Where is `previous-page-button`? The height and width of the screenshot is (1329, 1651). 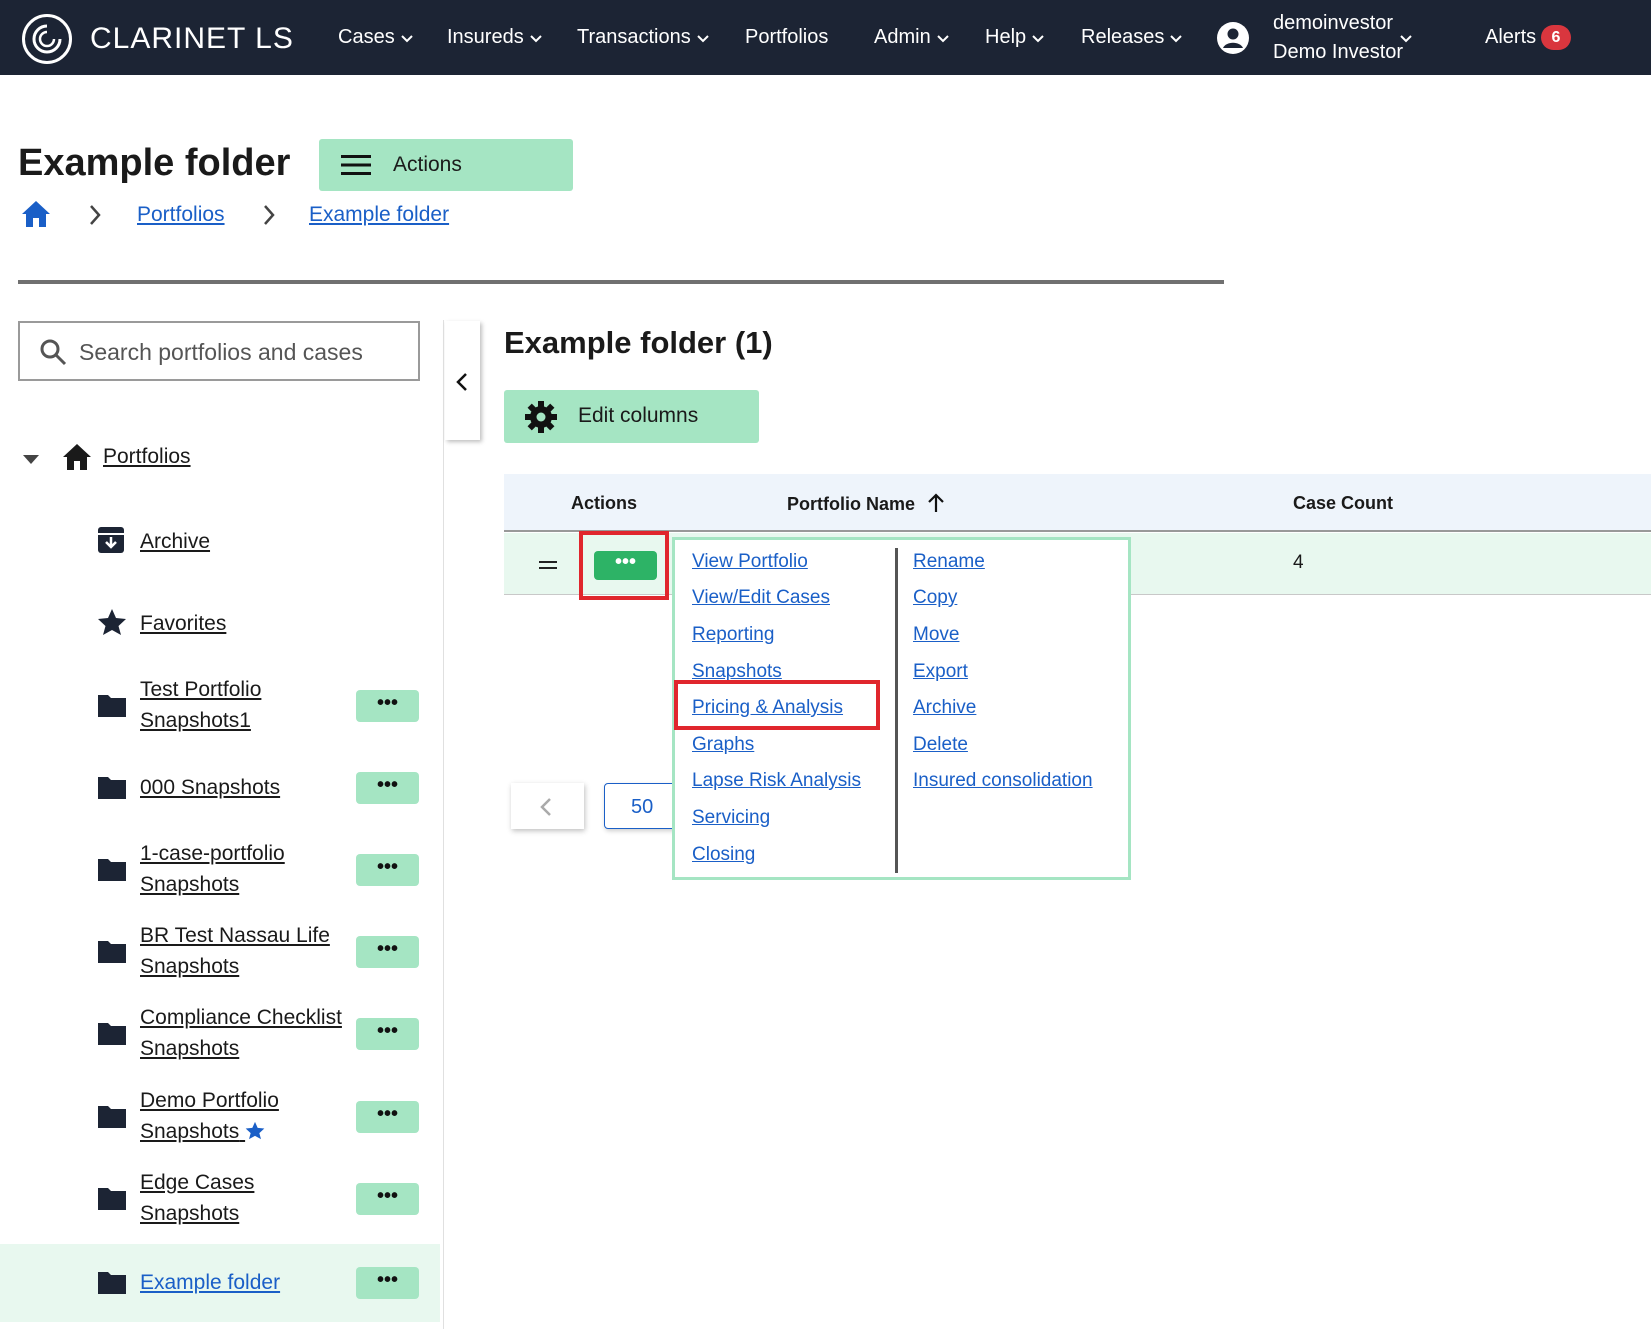
previous-page-button is located at coordinates (547, 806).